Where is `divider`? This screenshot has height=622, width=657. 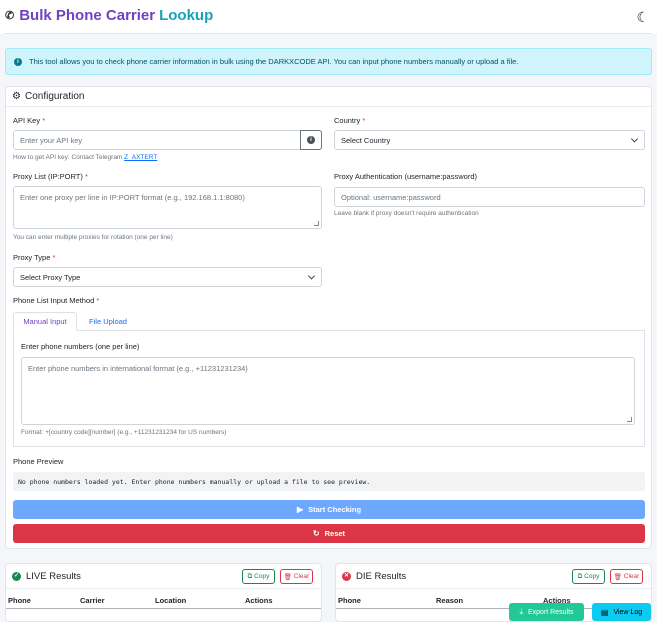
divider is located at coordinates (328, 33).